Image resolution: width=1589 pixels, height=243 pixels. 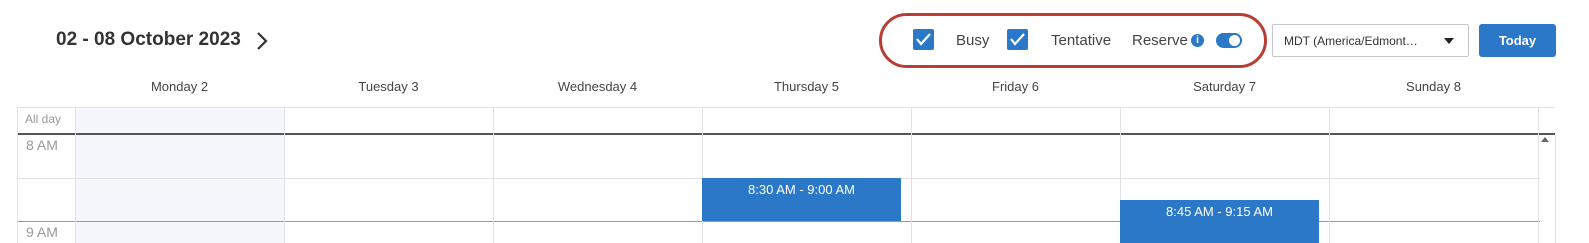 I want to click on time-label-9am: 9 AM, so click(x=42, y=232).